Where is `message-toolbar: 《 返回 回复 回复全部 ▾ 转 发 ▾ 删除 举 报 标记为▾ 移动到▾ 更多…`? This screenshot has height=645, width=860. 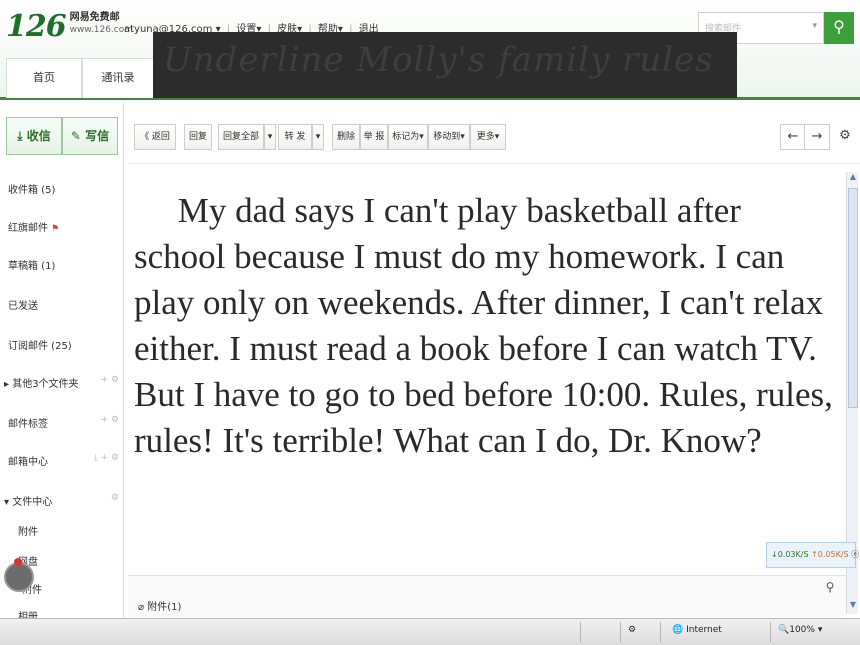 message-toolbar: 《 返回 回复 回复全部 ▾ 转 发 ▾ 删除 举 报 标记为▾ 移动到▾ 更多… is located at coordinates (494, 137).